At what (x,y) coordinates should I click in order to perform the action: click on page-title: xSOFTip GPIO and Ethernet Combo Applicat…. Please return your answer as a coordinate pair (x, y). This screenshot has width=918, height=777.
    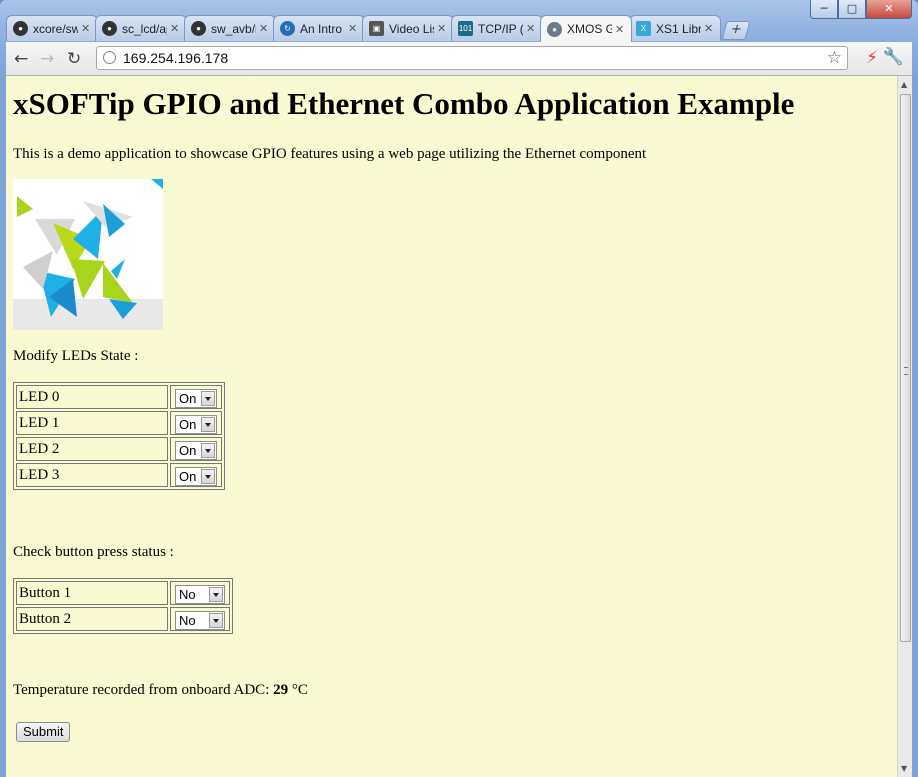
    Looking at the image, I should click on (404, 103).